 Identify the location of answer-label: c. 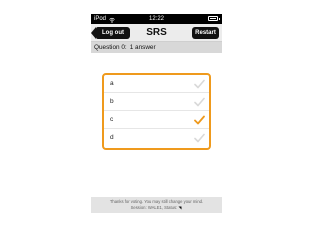
(112, 119).